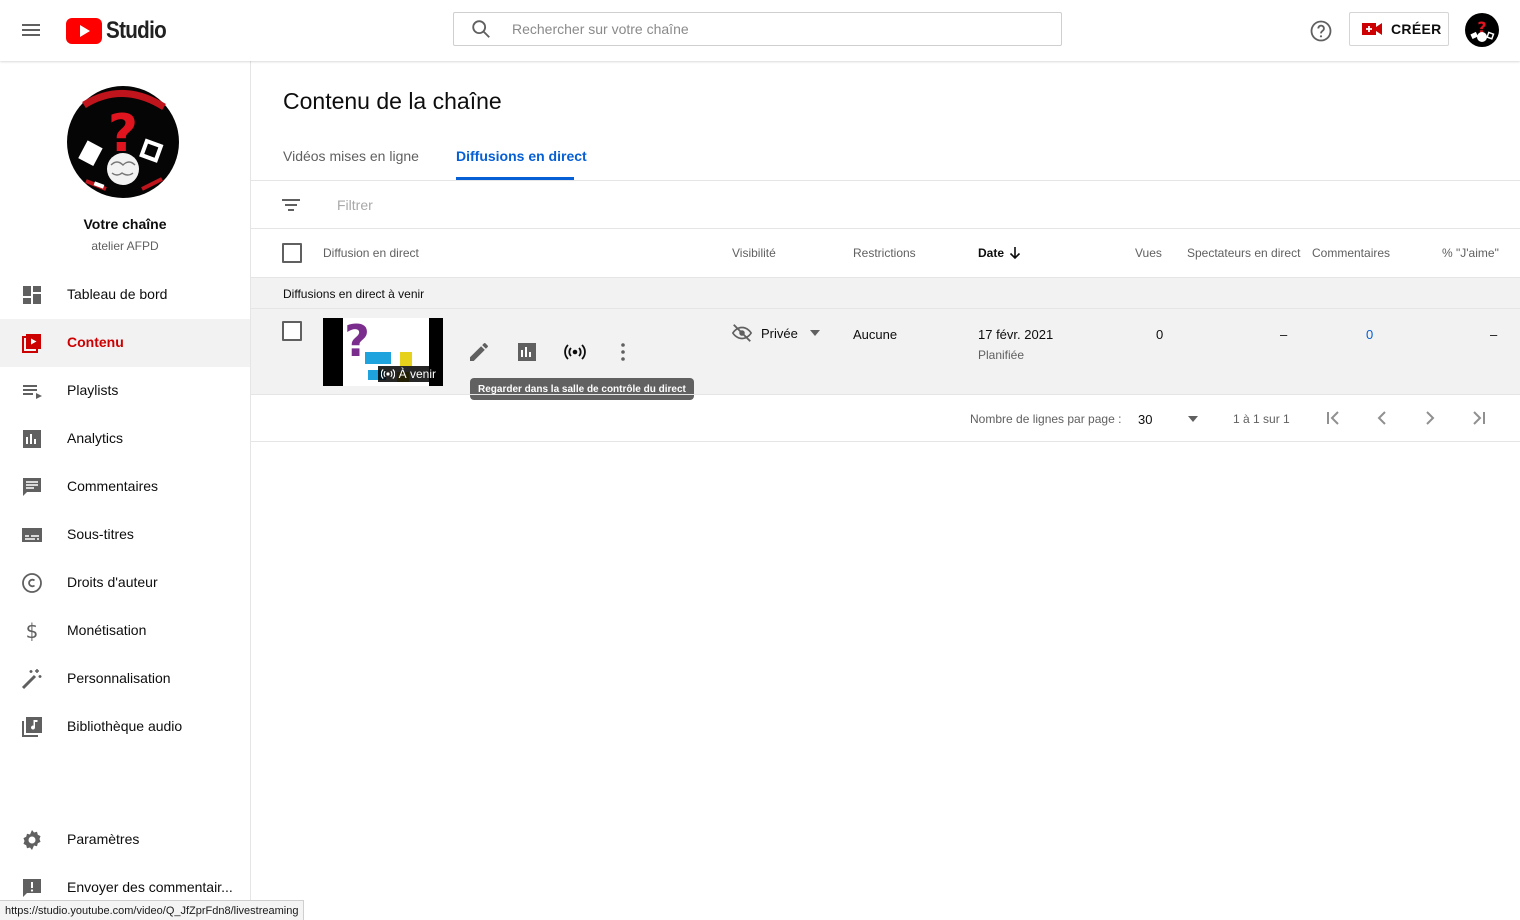 The width and height of the screenshot is (1520, 920). I want to click on sidebar-item-label: Monétisation, so click(107, 630).